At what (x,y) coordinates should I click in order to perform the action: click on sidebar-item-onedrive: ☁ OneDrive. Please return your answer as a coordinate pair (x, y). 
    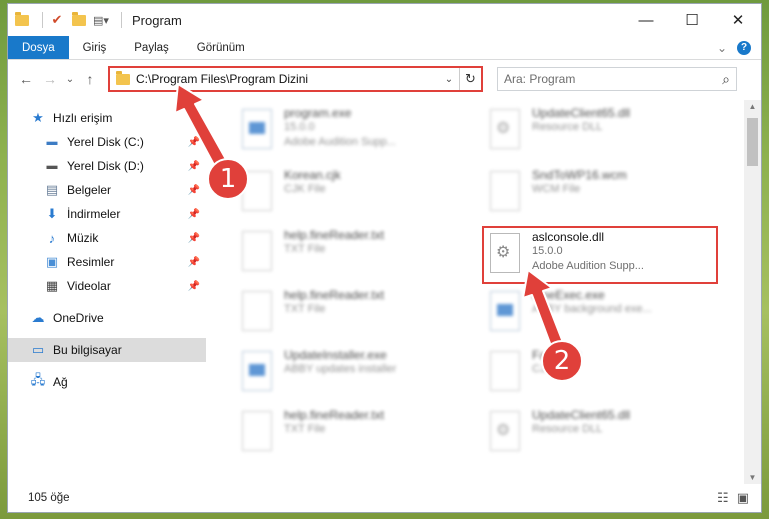
    Looking at the image, I should click on (107, 318).